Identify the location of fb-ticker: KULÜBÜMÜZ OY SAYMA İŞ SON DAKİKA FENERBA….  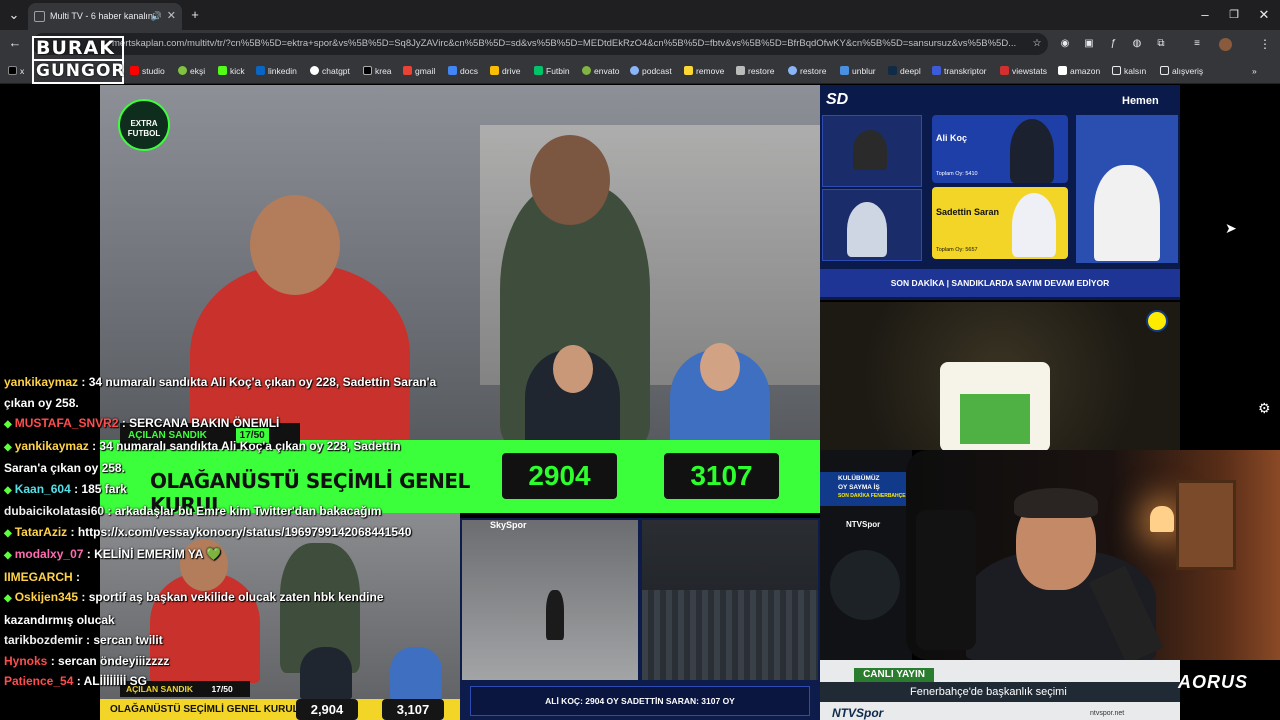
(866, 489).